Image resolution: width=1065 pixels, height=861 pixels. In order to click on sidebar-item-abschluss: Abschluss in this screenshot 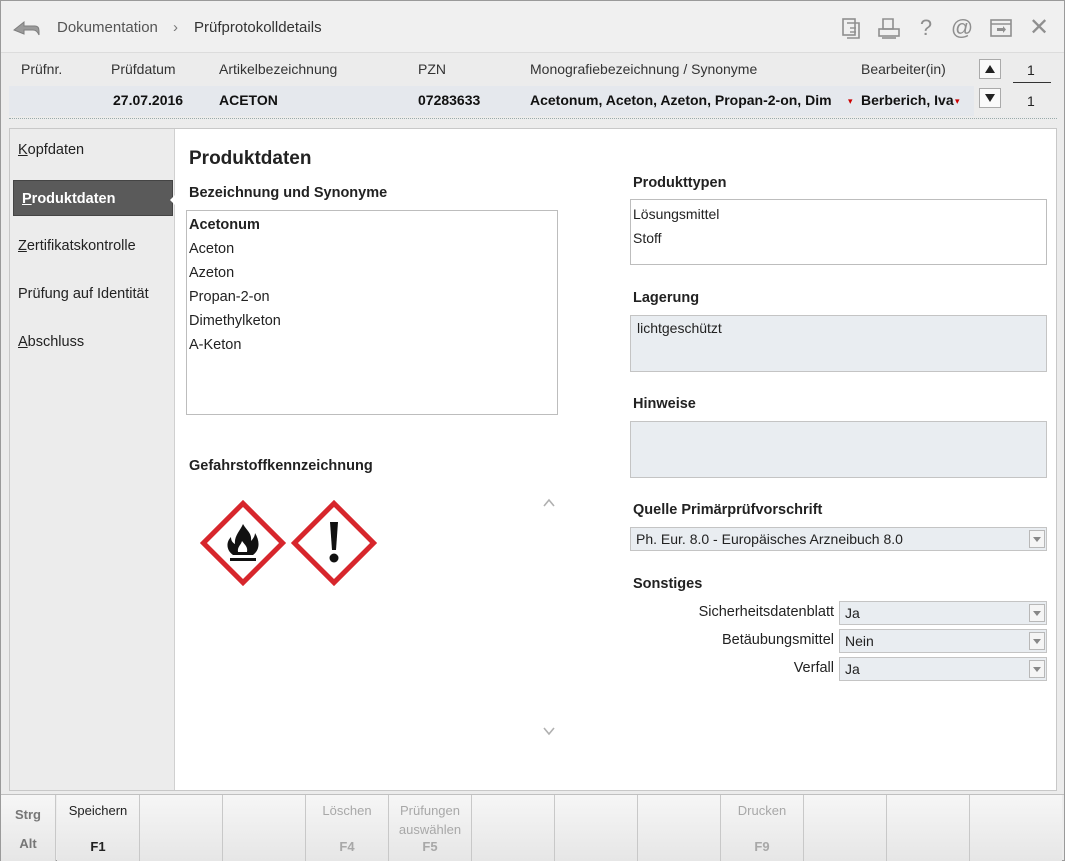, I will do `click(92, 342)`.